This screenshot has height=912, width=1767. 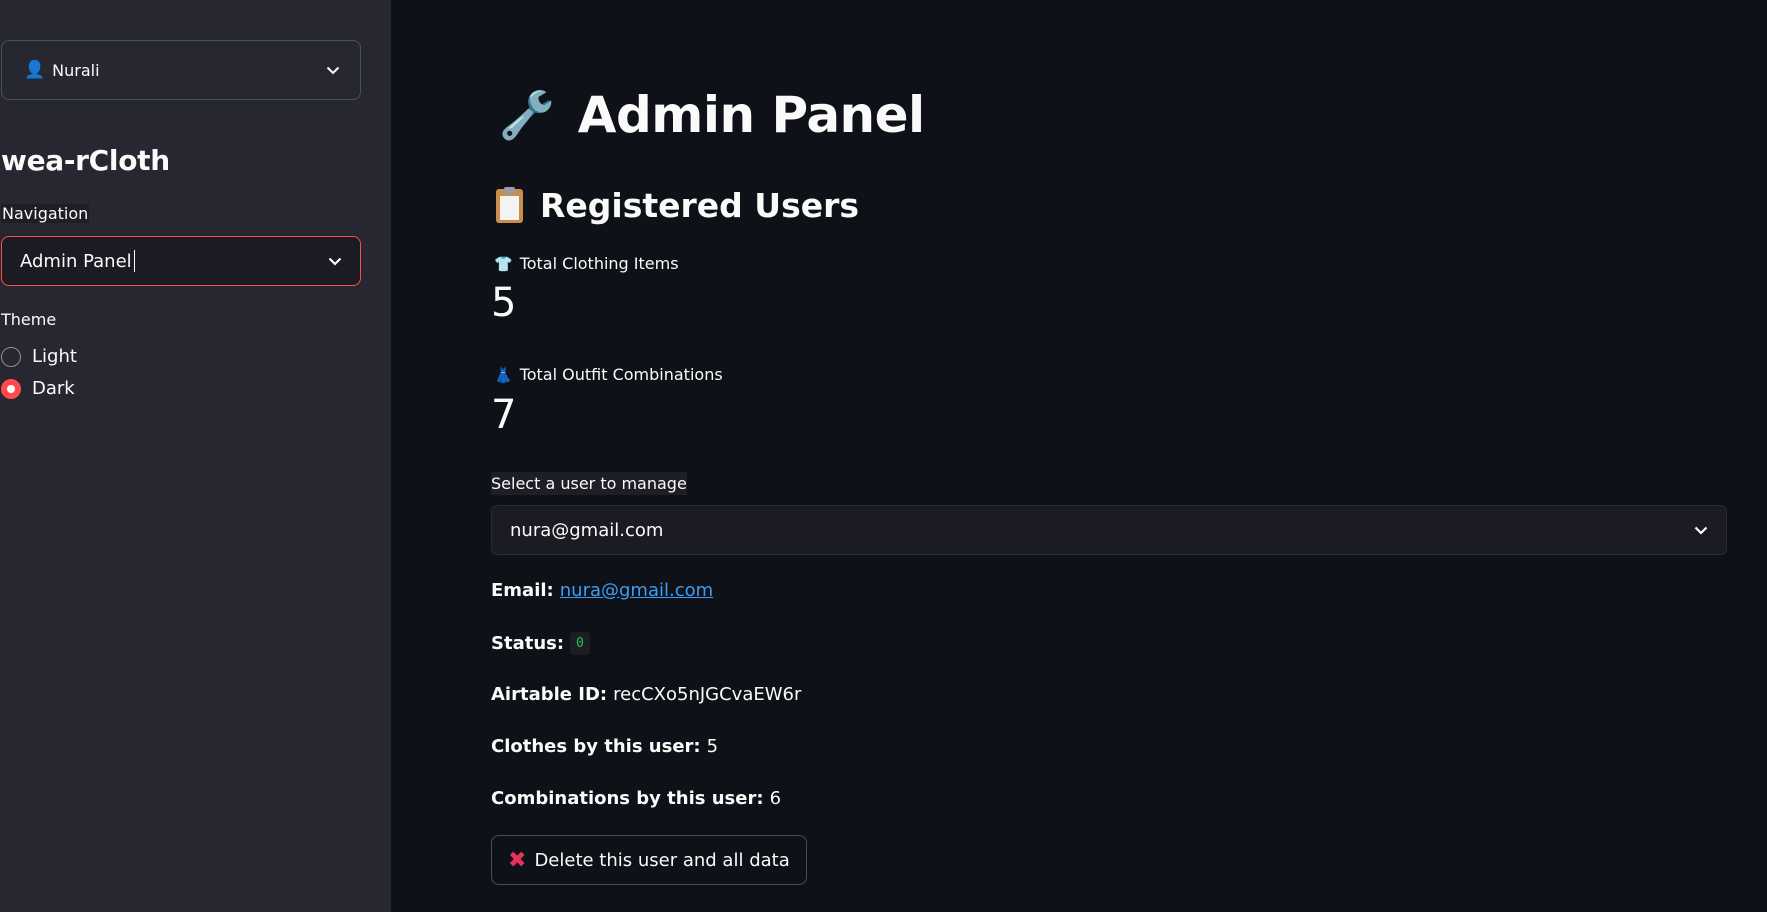 What do you see at coordinates (11, 356) in the screenshot?
I see `radio-unchecked-icon` at bounding box center [11, 356].